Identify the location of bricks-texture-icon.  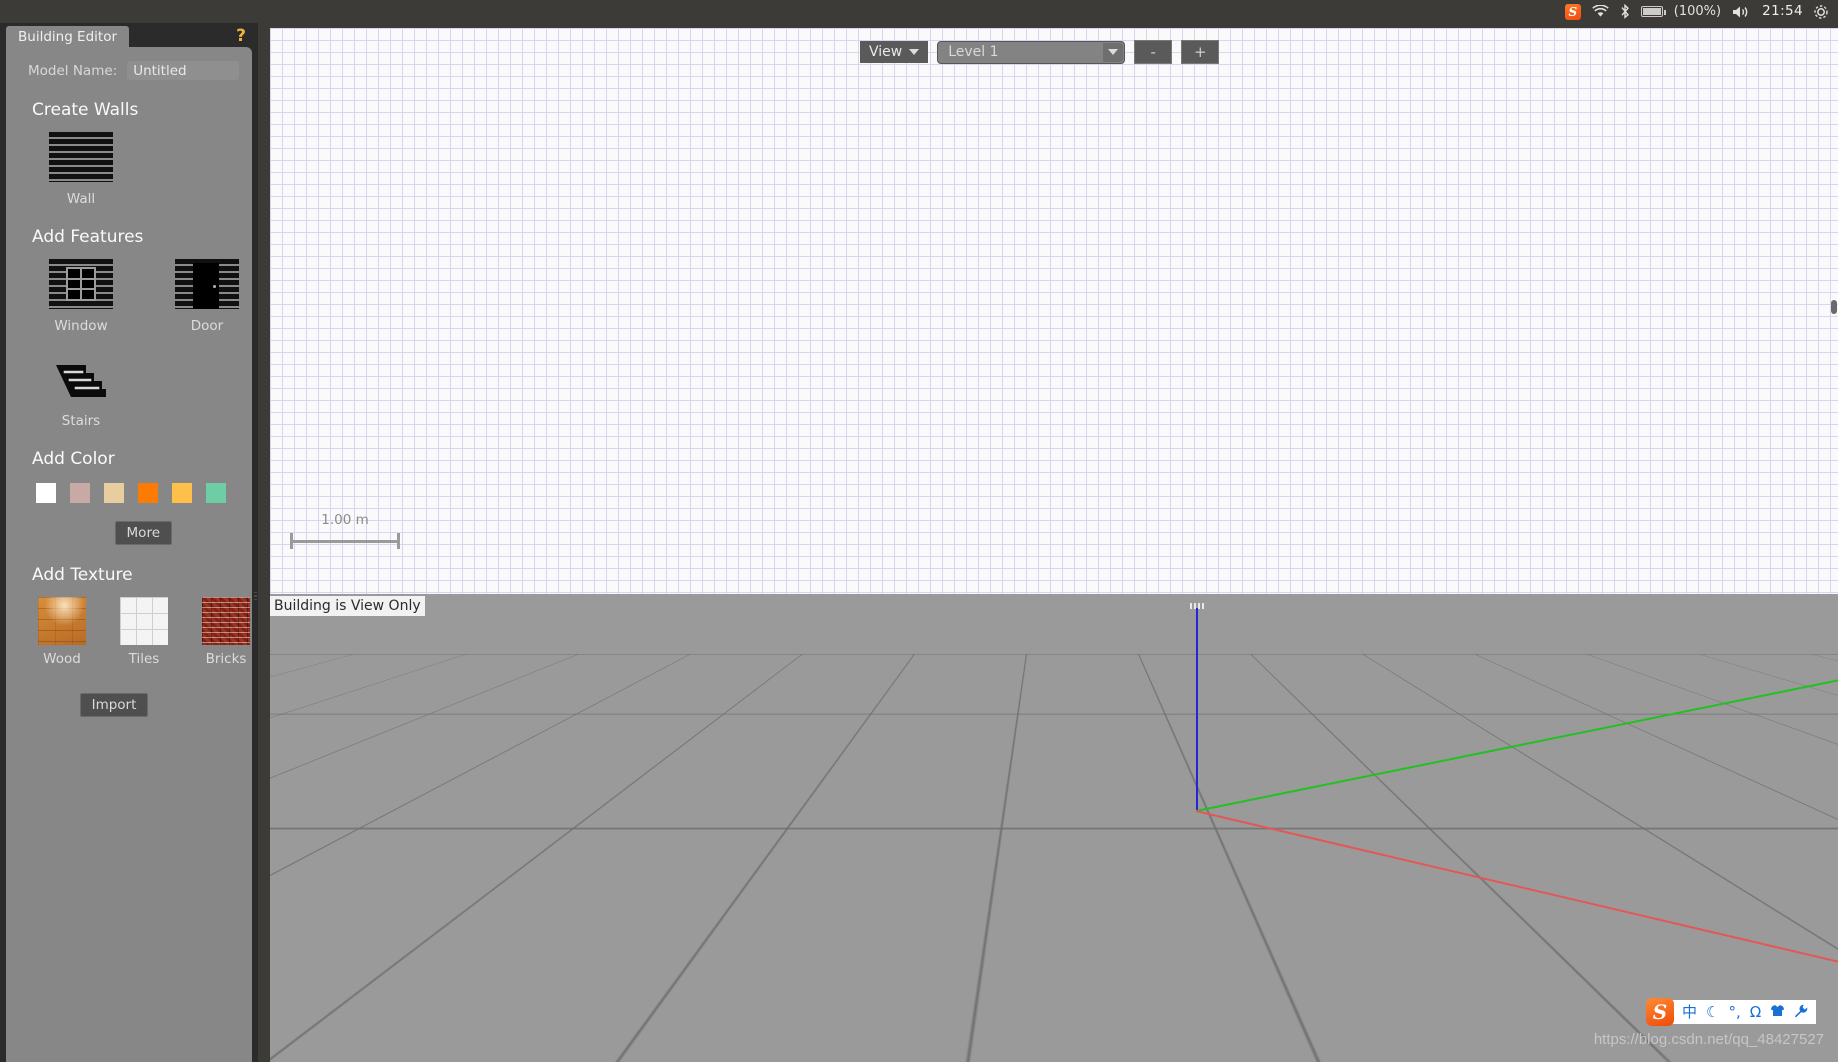
(226, 621).